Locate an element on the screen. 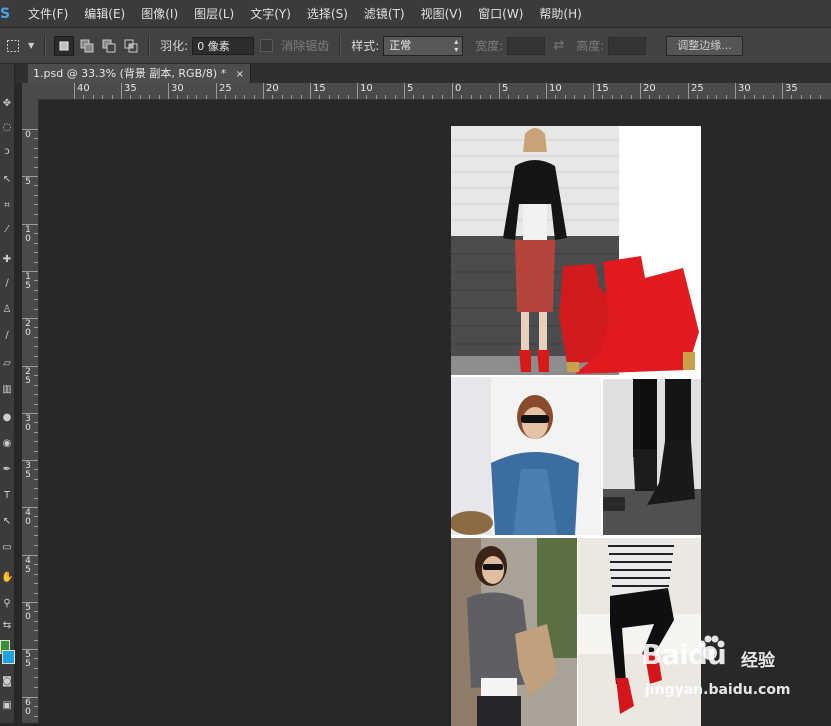  antialias-checkbox is located at coordinates (267, 45).